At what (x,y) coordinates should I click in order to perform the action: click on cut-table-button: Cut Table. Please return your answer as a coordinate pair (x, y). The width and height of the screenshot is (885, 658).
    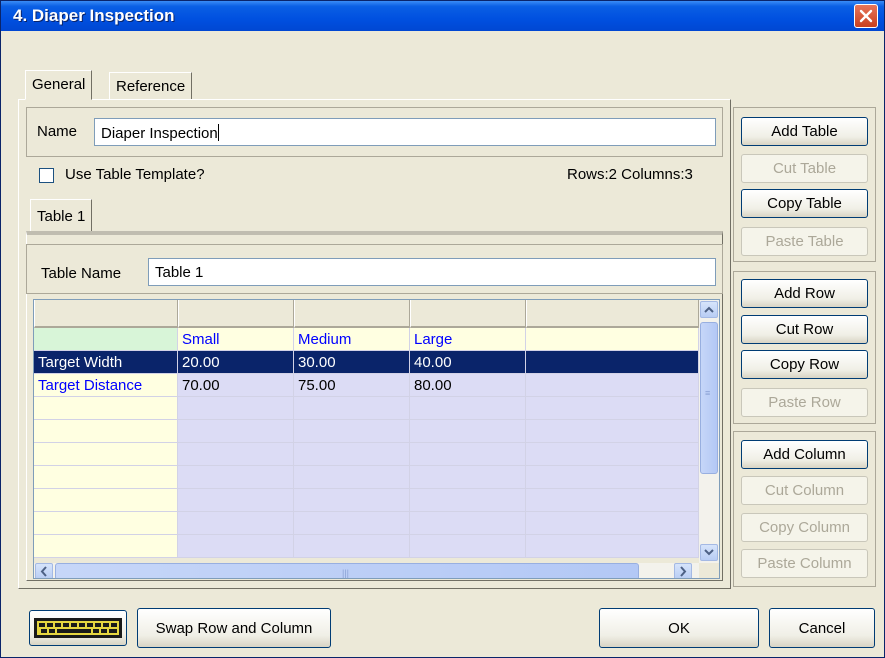
    Looking at the image, I should click on (804, 168).